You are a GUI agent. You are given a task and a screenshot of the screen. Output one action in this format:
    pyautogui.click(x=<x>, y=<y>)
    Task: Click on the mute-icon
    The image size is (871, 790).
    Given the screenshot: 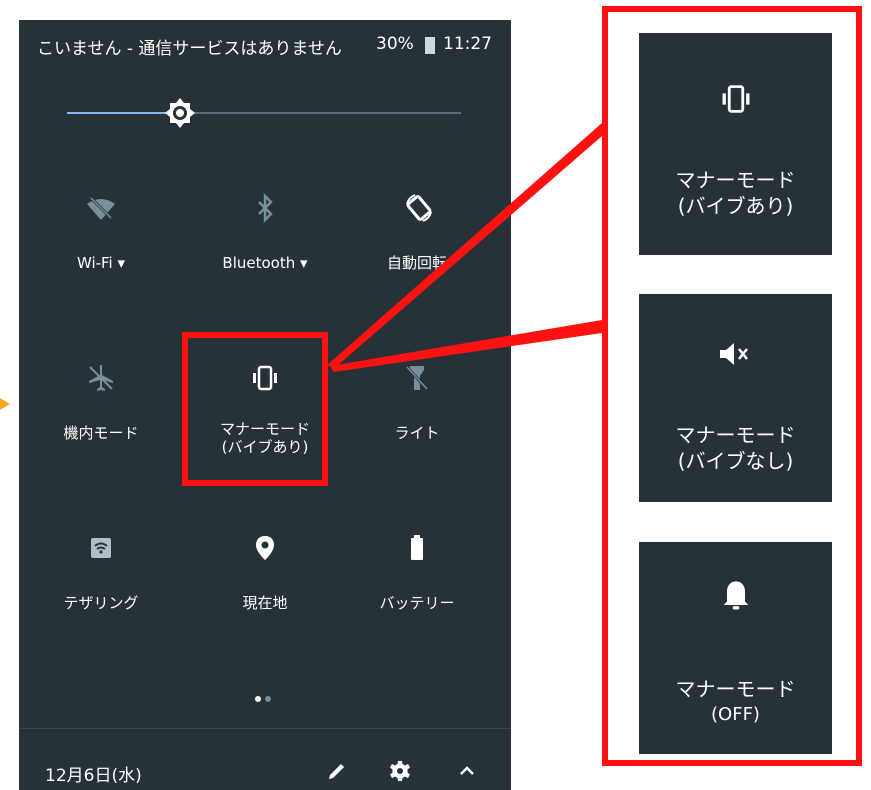 What is the action you would take?
    pyautogui.click(x=733, y=354)
    